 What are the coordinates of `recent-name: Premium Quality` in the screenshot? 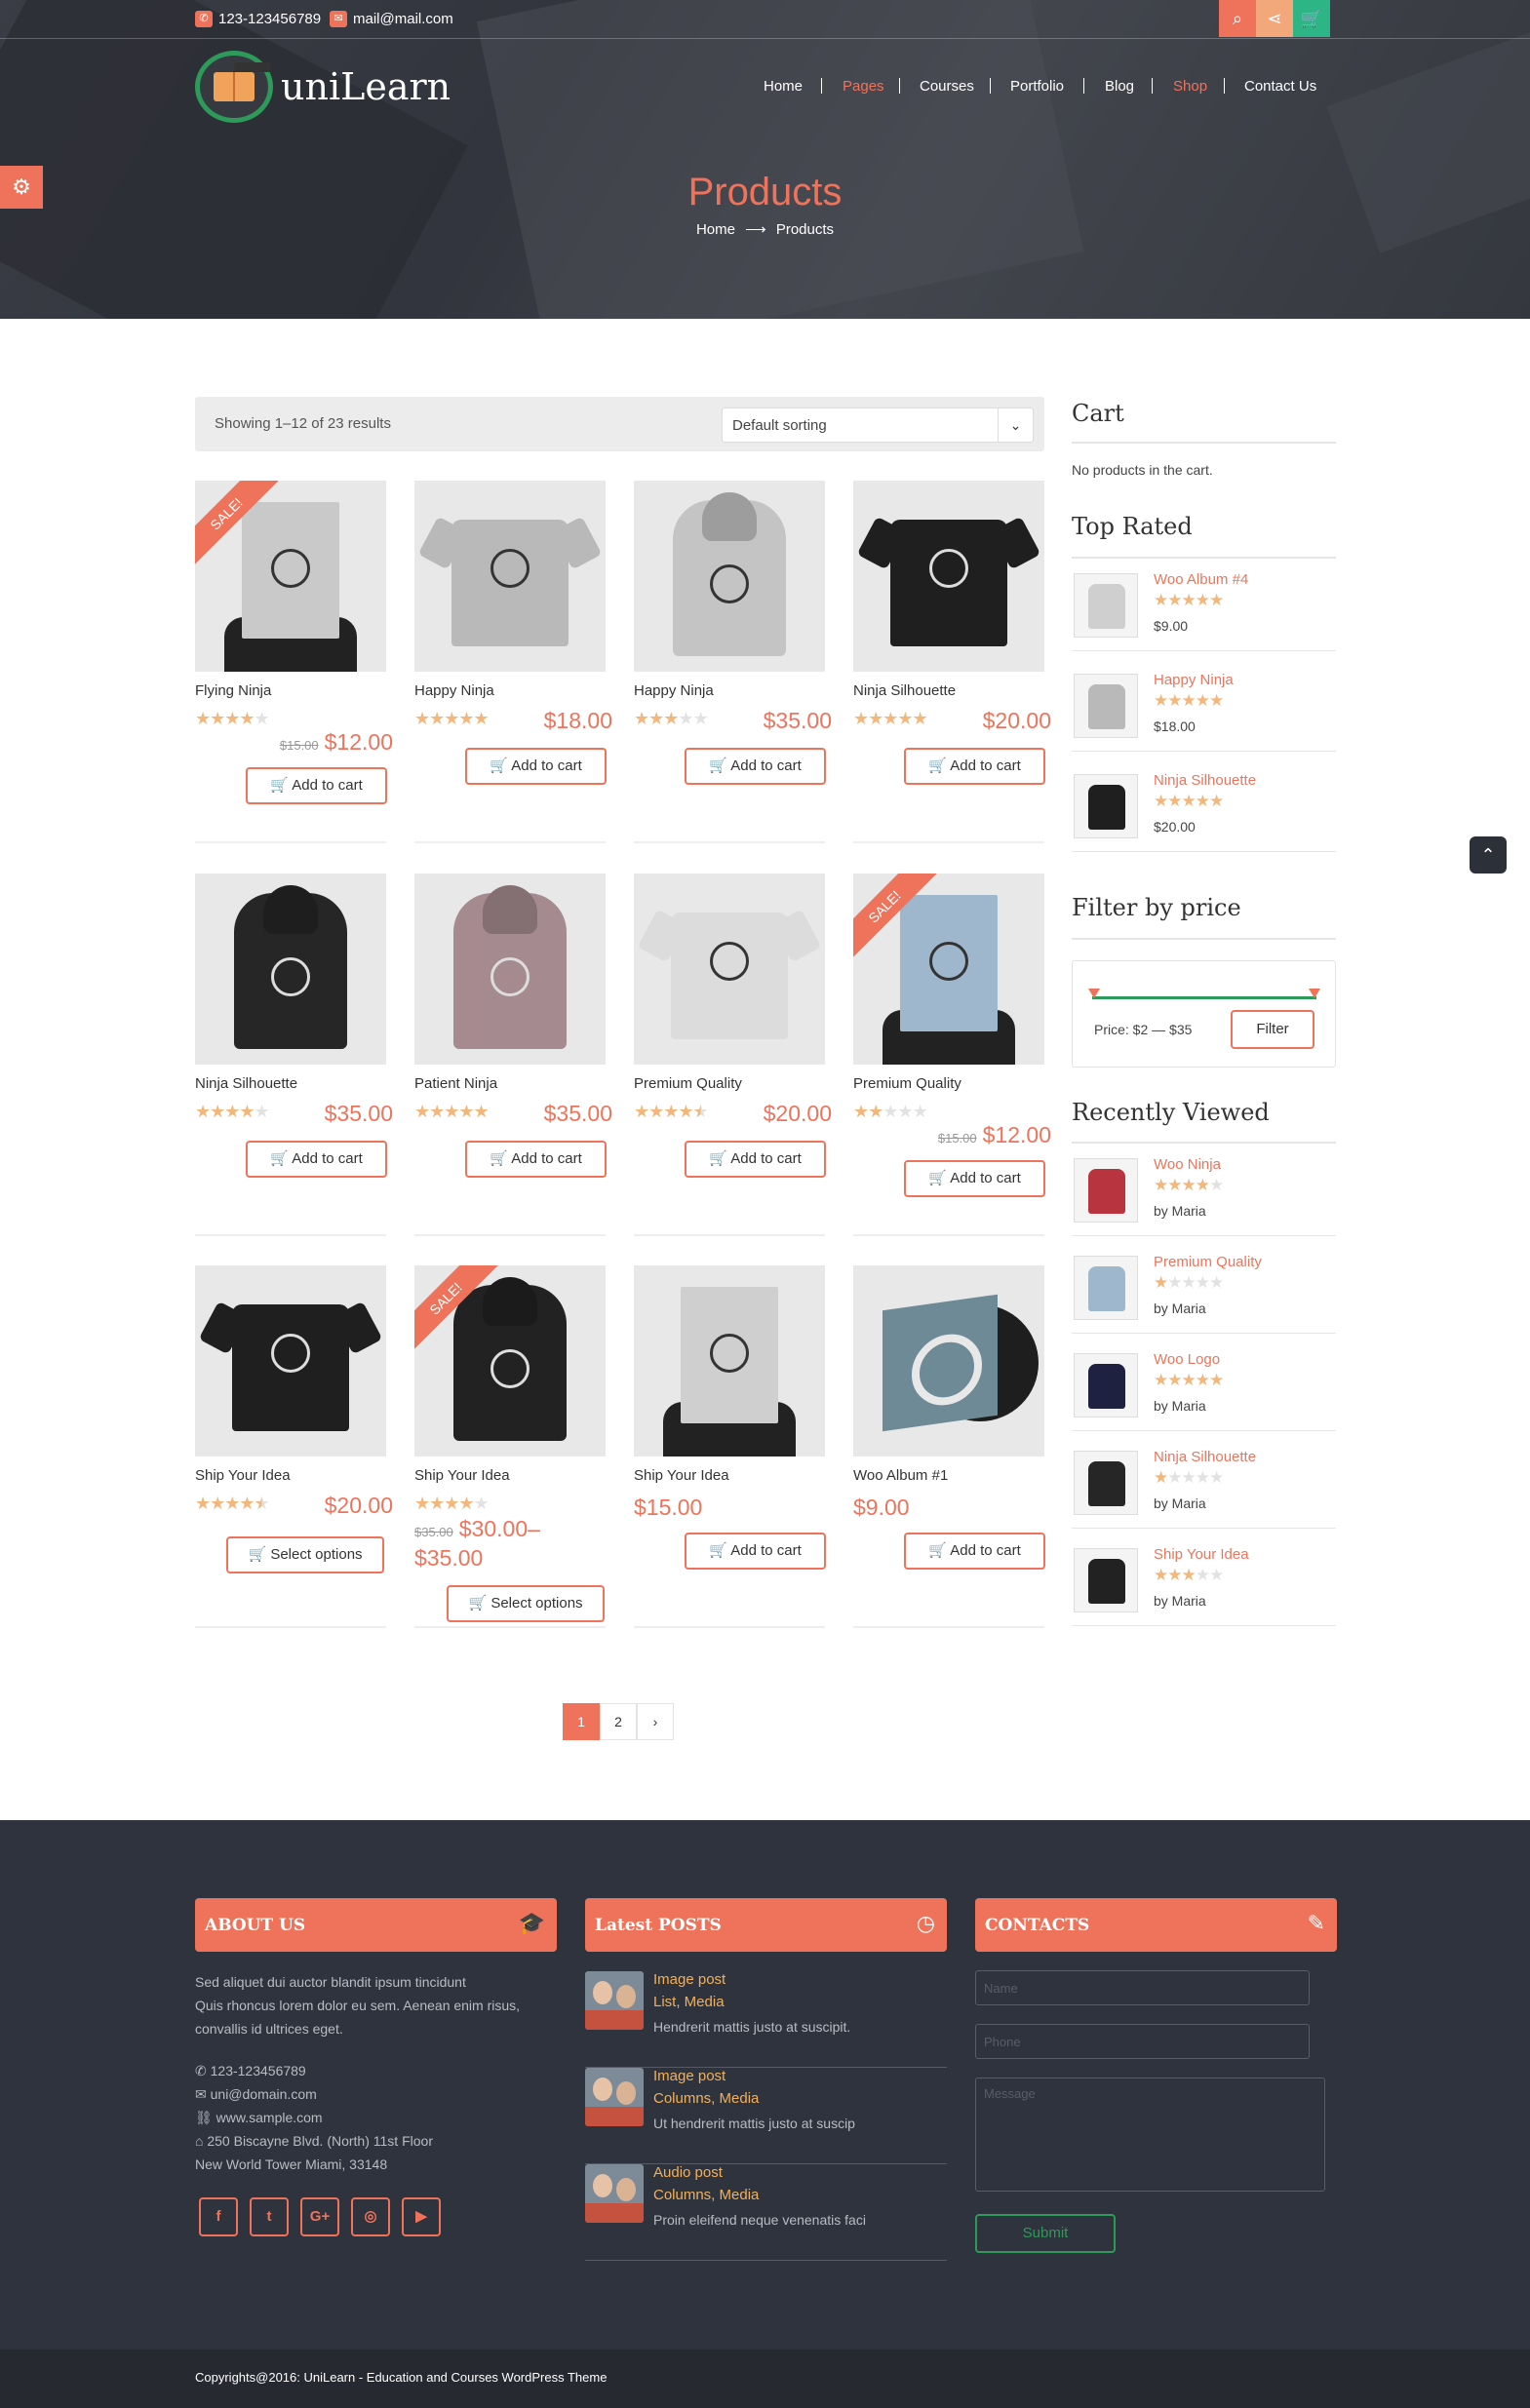 It's located at (1208, 1262).